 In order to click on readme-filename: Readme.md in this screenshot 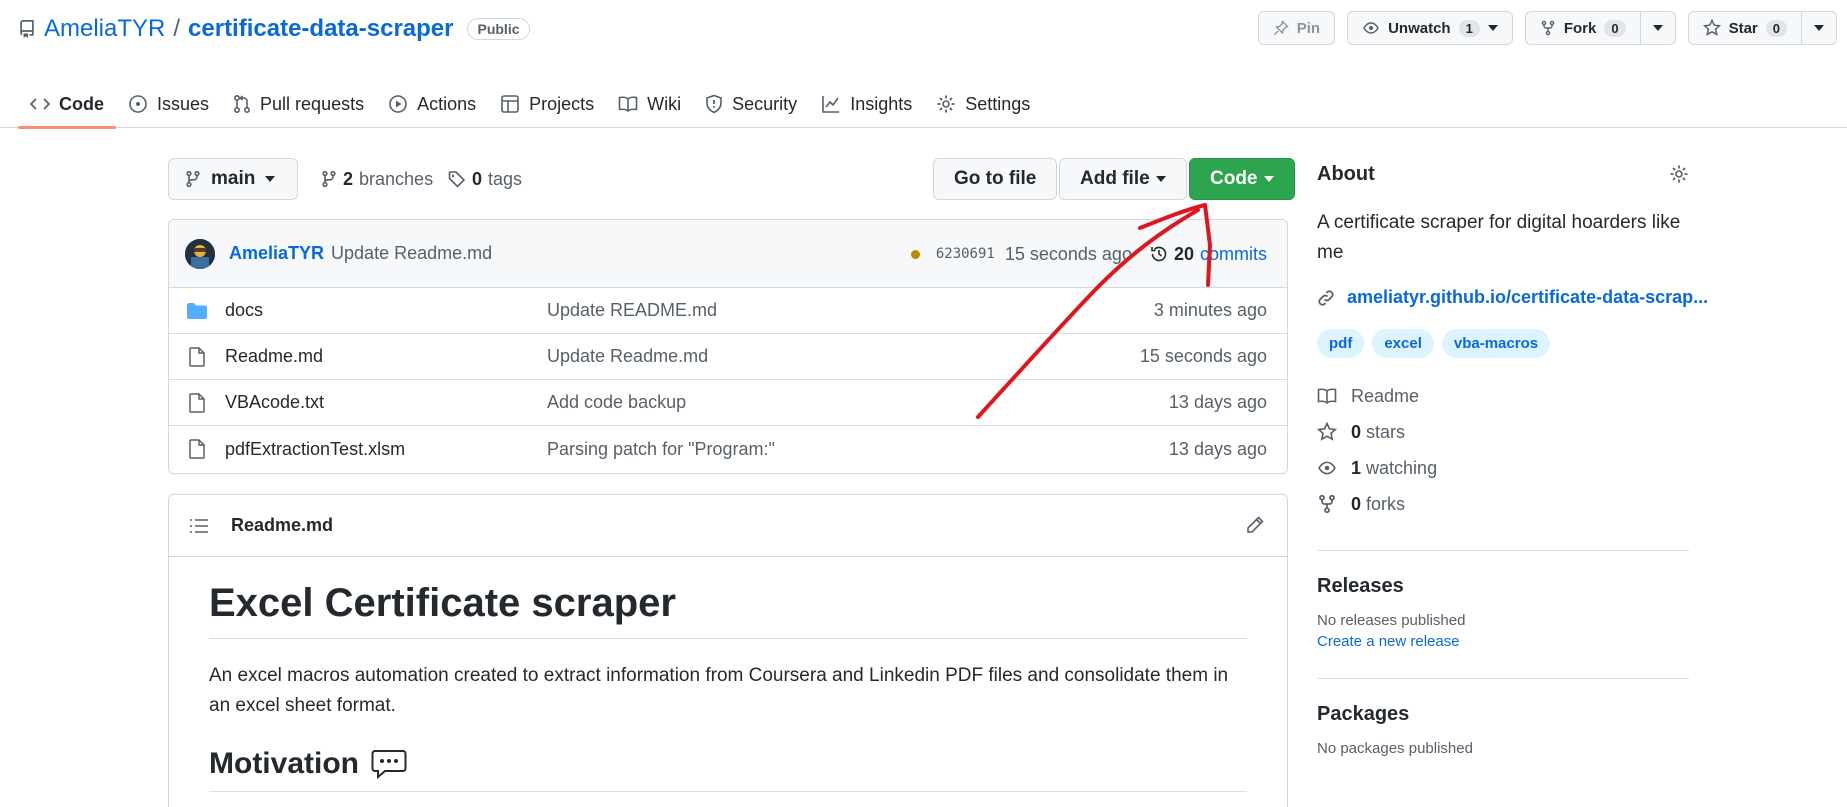, I will do `click(282, 525)`.